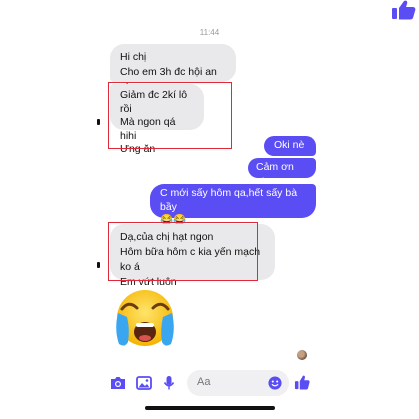 This screenshot has height=419, width=419. Describe the element at coordinates (118, 383) in the screenshot. I see `camera-icon` at that location.